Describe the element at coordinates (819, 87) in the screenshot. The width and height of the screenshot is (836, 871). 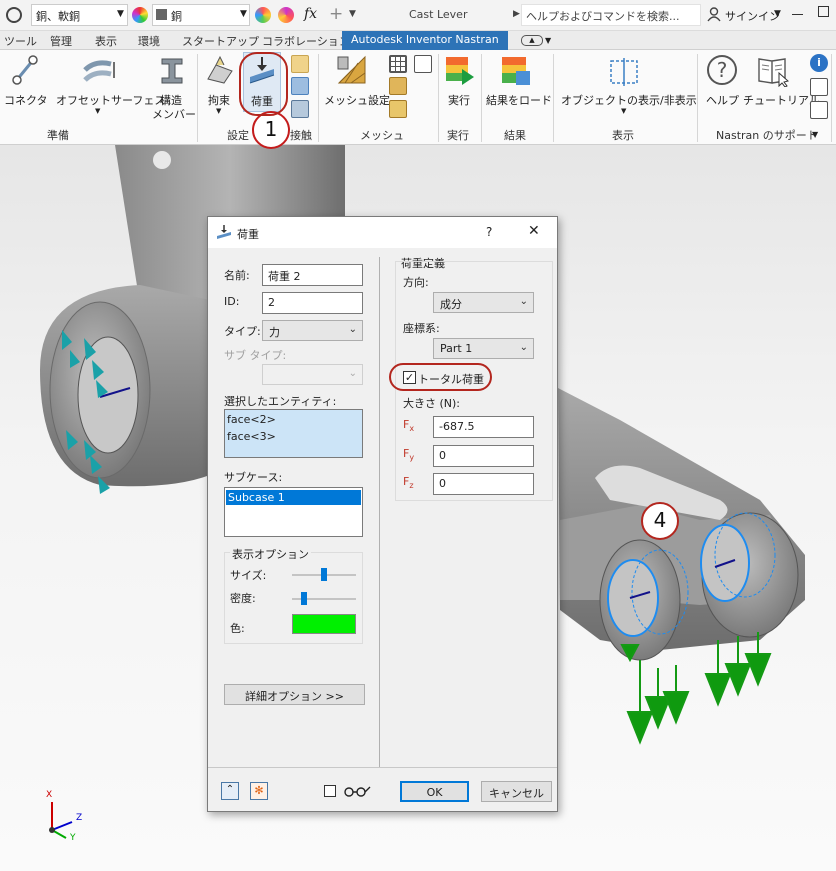
I see `ml-icon` at that location.